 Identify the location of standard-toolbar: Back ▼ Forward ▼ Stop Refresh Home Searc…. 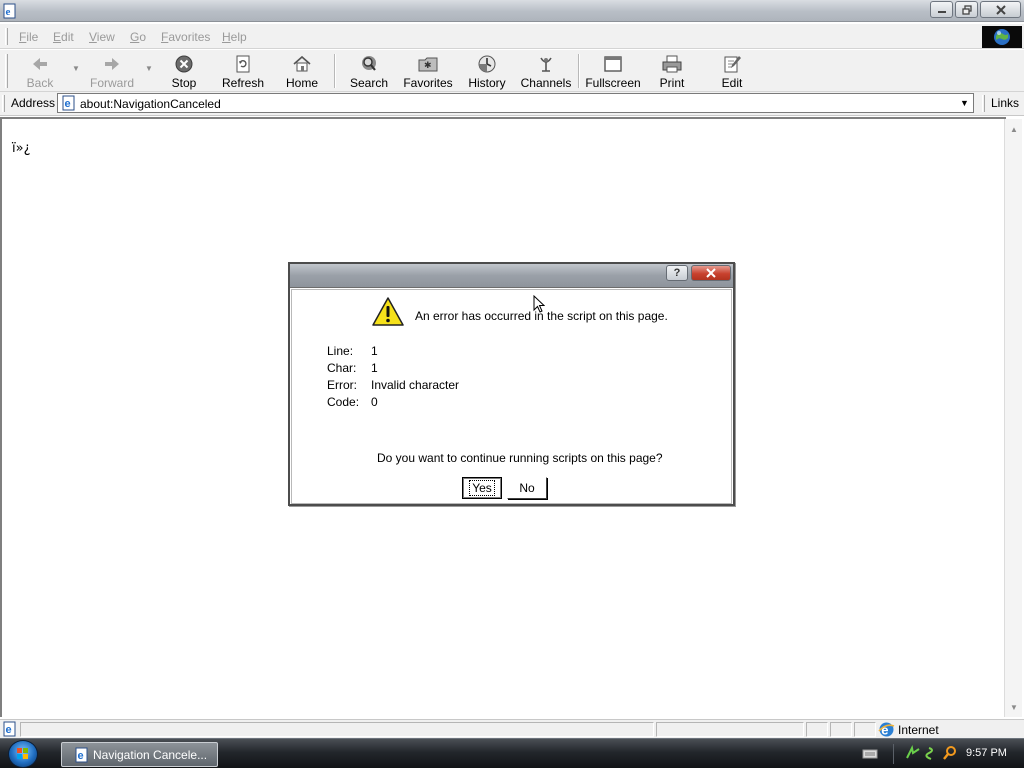
(512, 71).